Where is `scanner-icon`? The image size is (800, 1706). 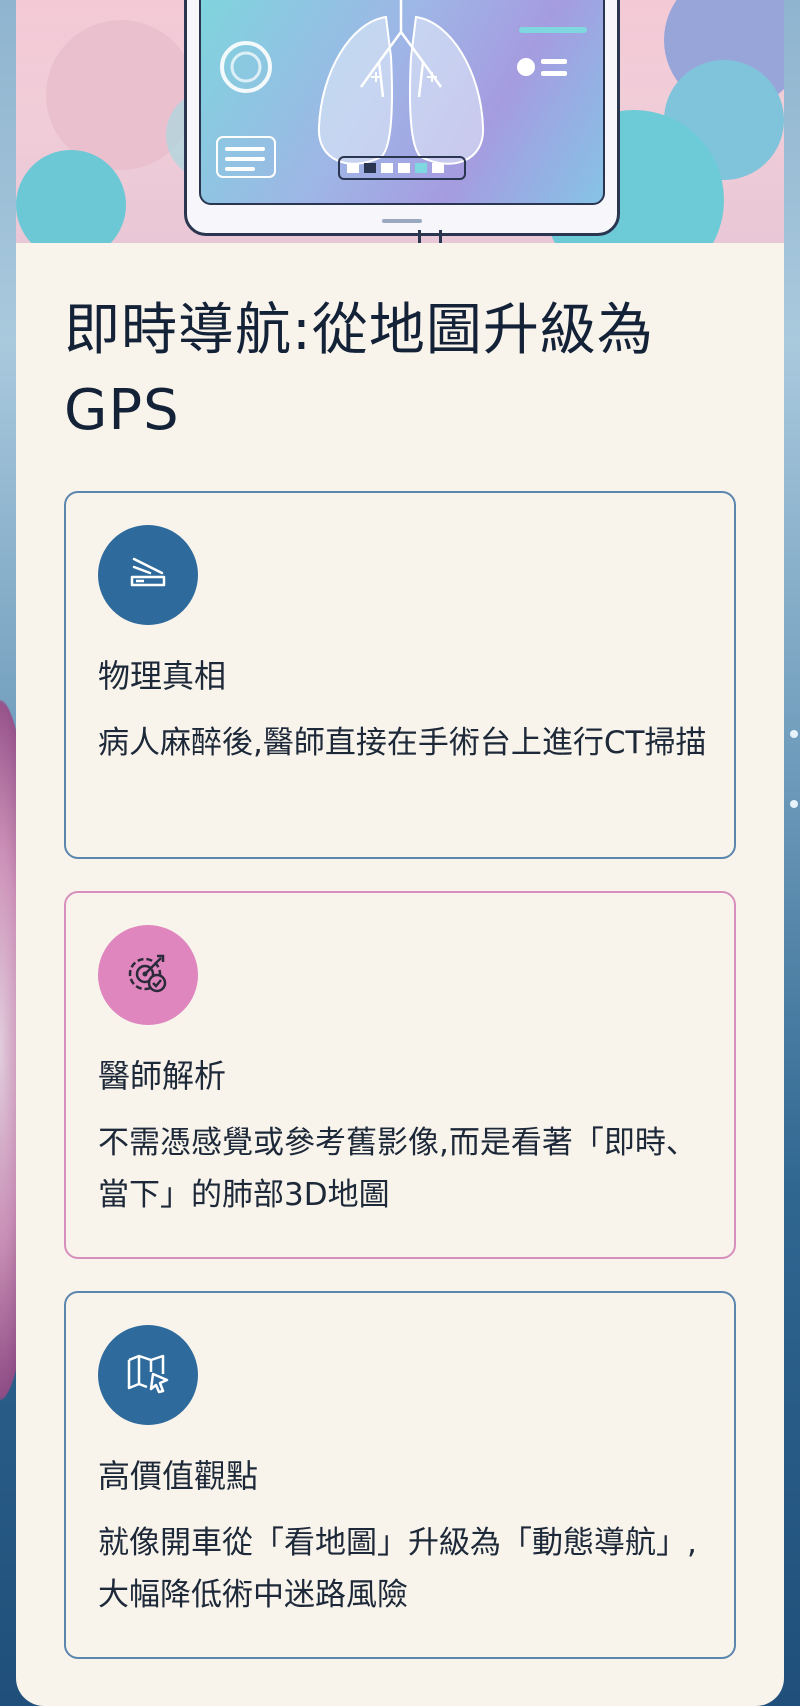 scanner-icon is located at coordinates (148, 575).